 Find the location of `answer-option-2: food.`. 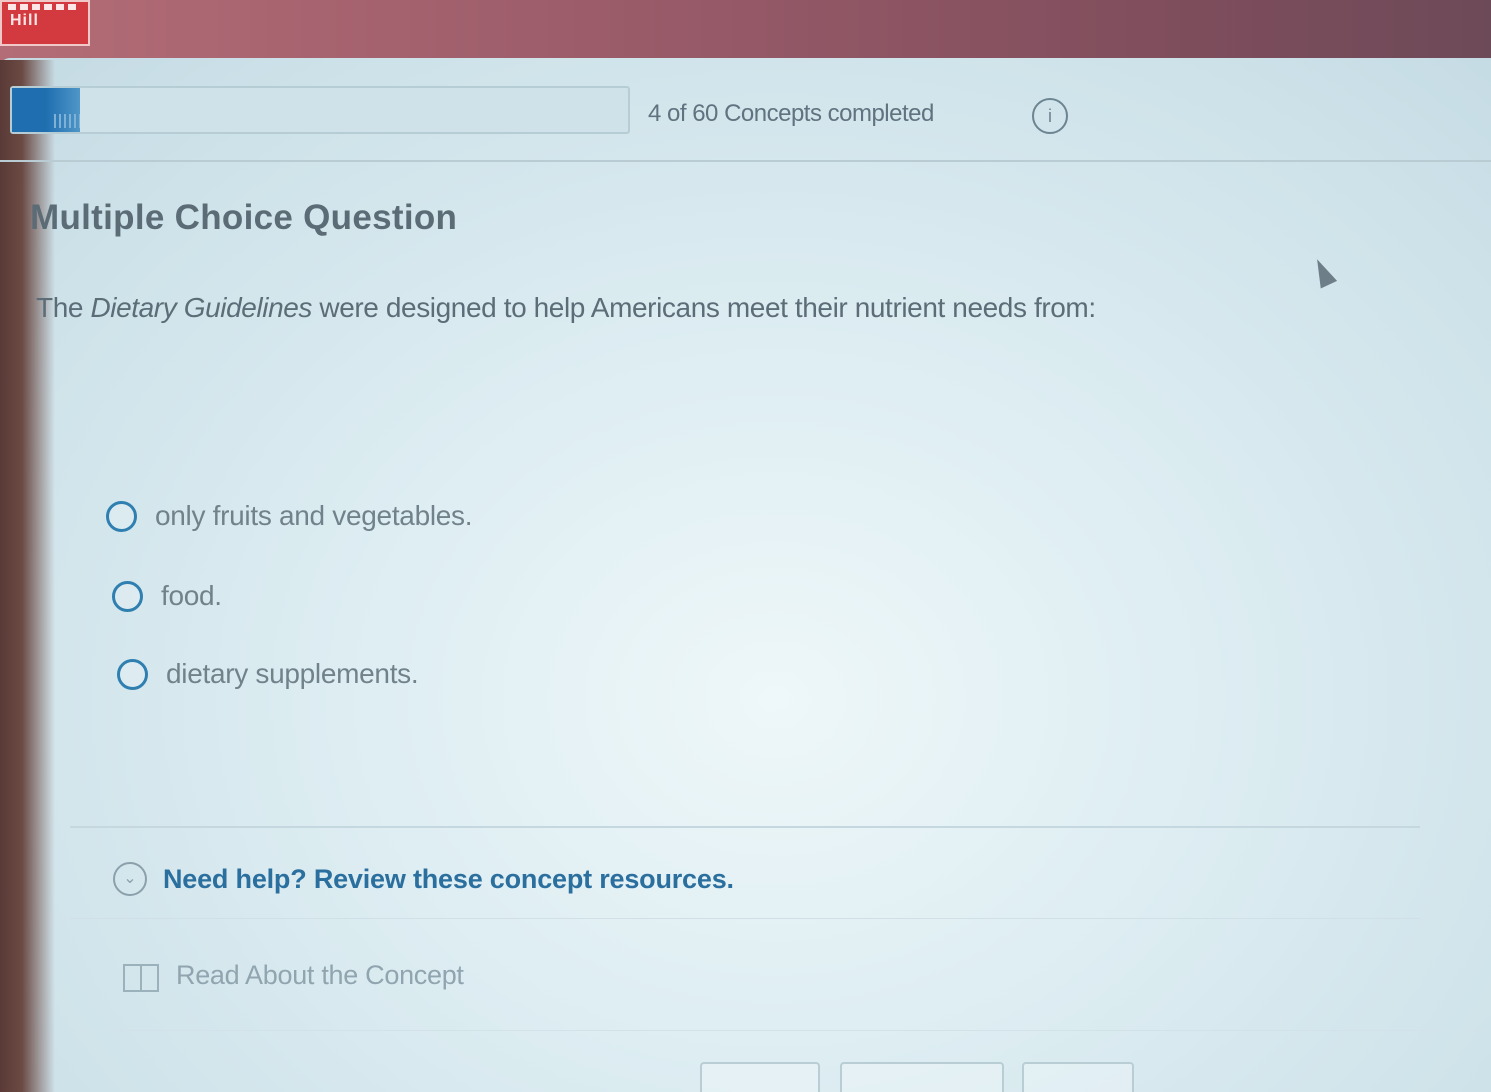

answer-option-2: food. is located at coordinates (167, 596).